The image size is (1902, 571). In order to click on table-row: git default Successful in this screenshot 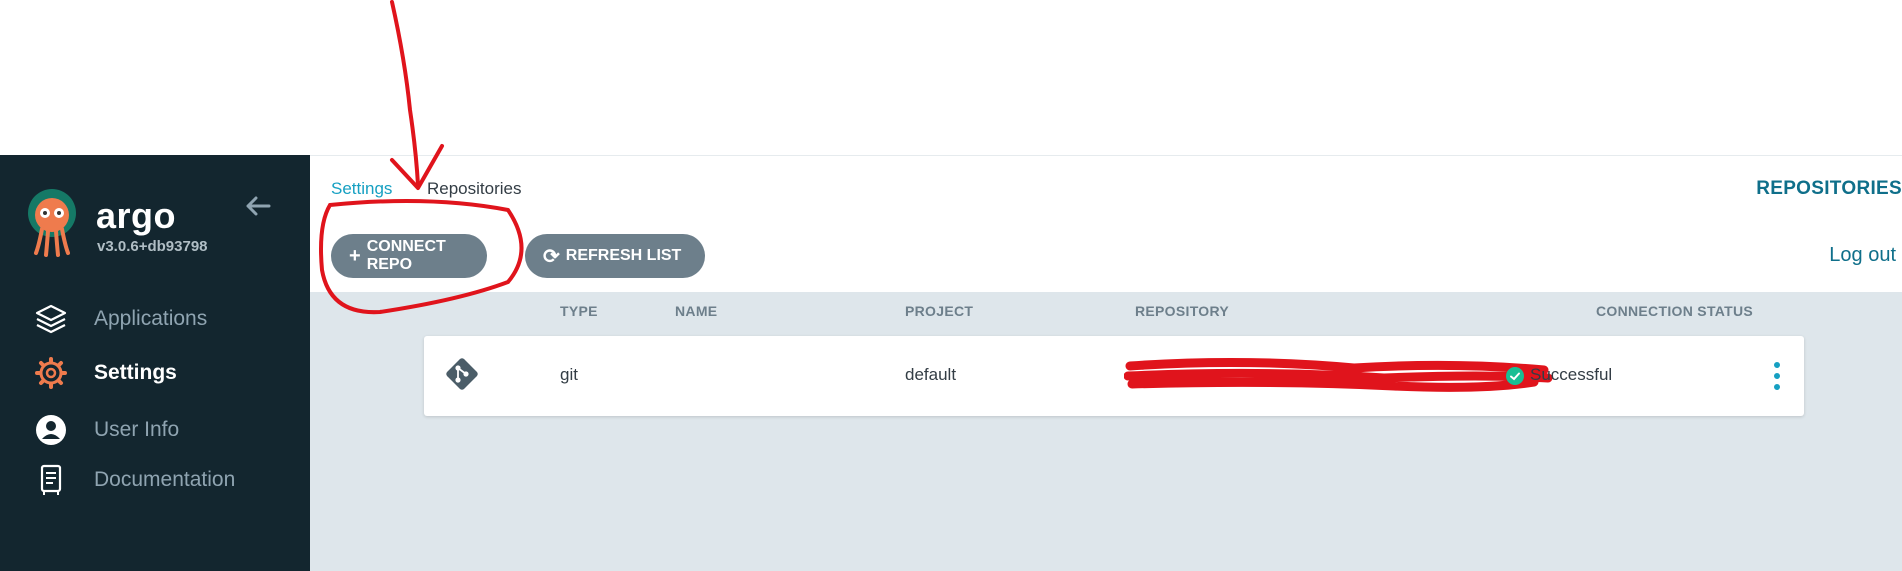, I will do `click(1114, 376)`.